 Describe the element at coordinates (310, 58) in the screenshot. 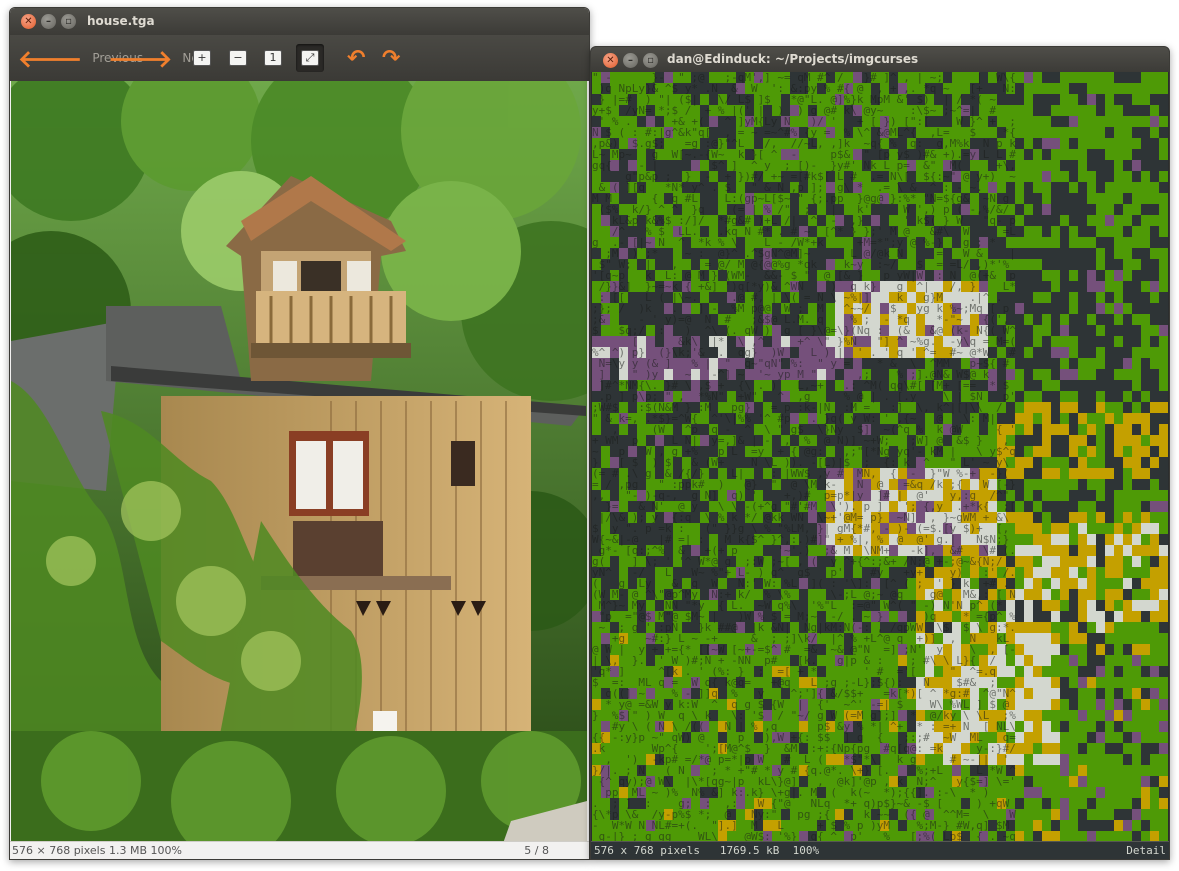

I see `zoom-fit-button: ⤢` at that location.